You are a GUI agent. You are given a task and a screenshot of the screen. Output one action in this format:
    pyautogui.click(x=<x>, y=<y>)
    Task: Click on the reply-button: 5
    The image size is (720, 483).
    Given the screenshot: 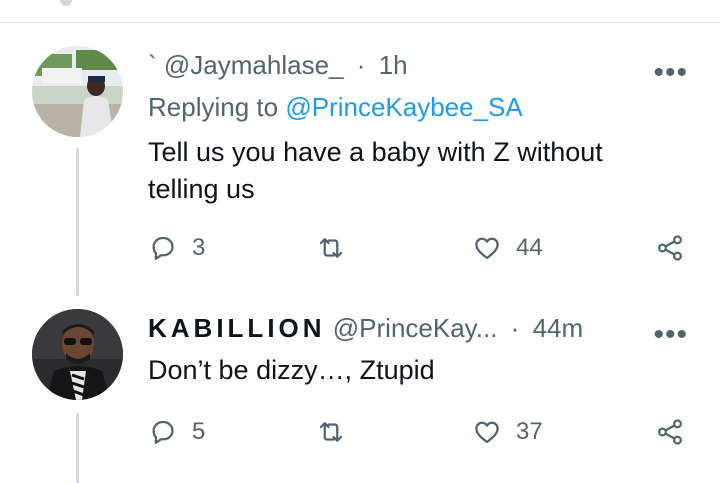 What is the action you would take?
    pyautogui.click(x=176, y=432)
    